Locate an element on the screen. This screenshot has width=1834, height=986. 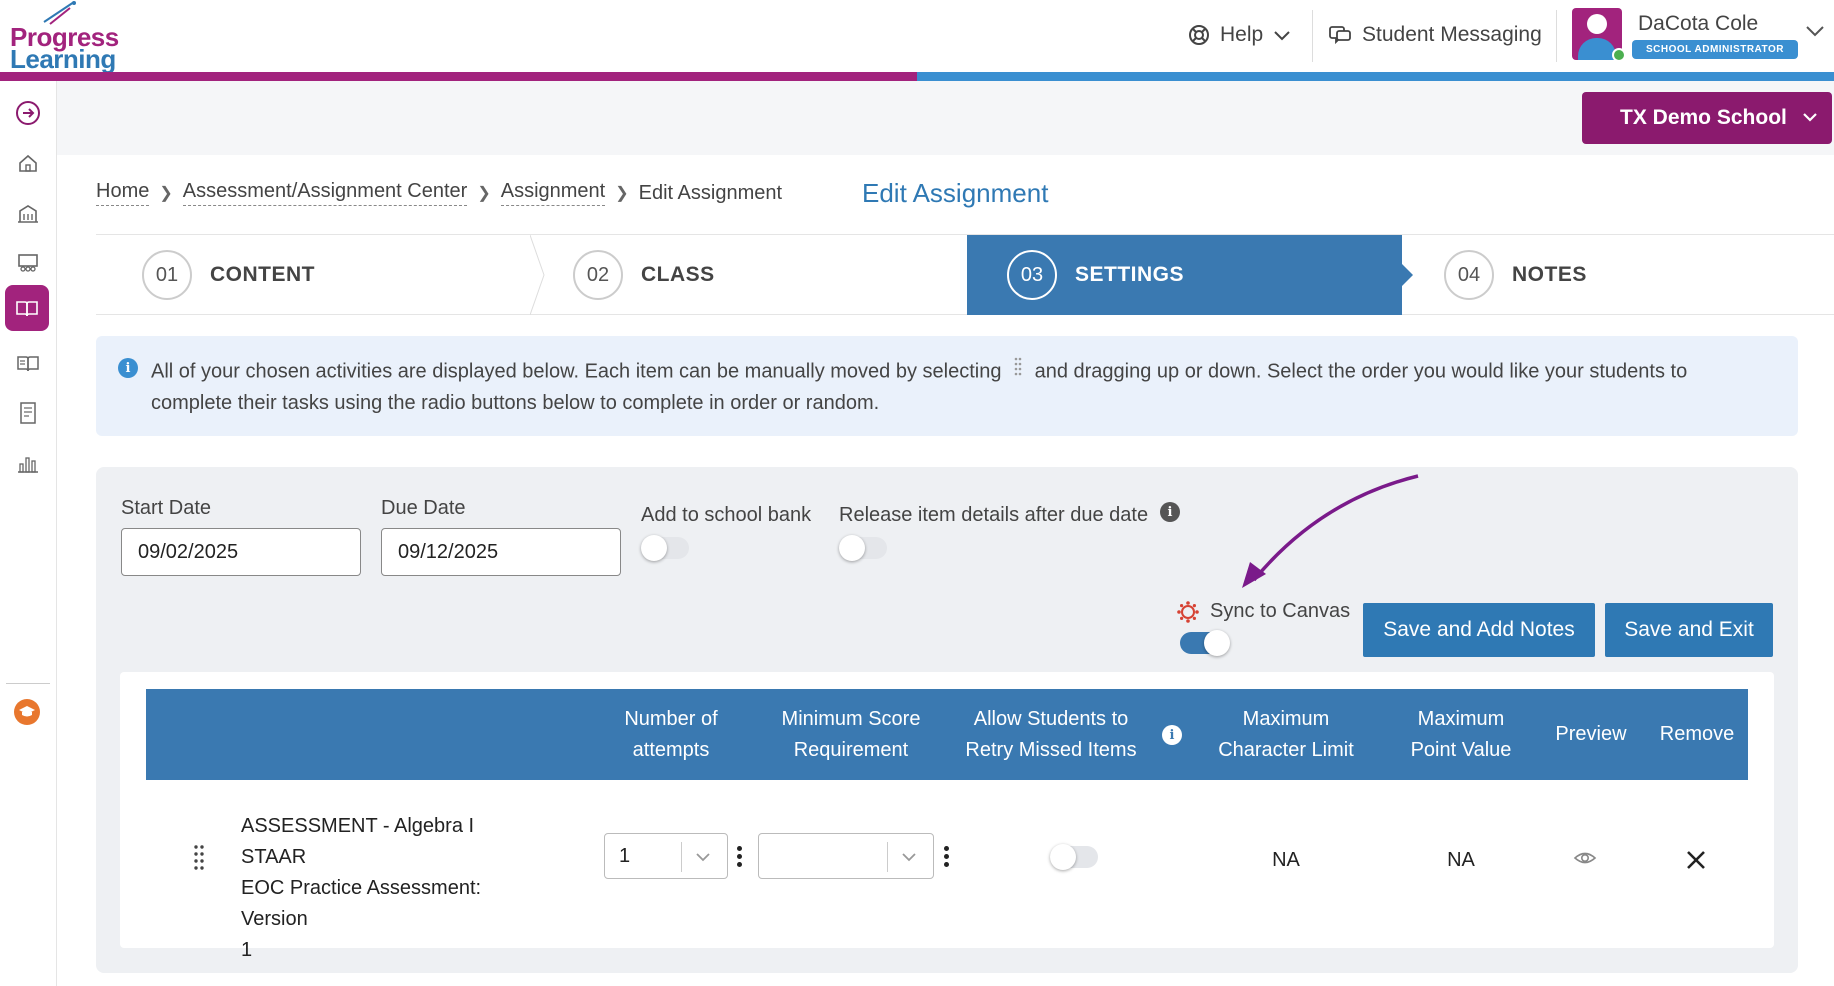
sync-canvas-label: Sync to Canvas is located at coordinates (1280, 611).